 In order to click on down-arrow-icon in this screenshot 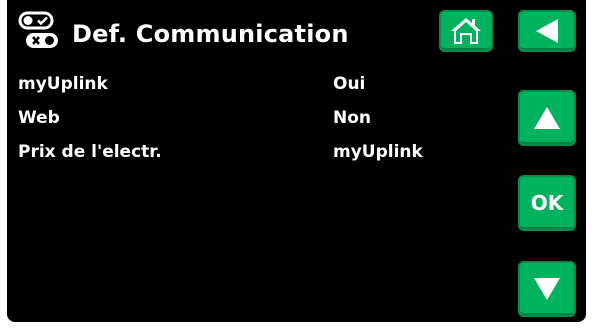, I will do `click(547, 289)`.